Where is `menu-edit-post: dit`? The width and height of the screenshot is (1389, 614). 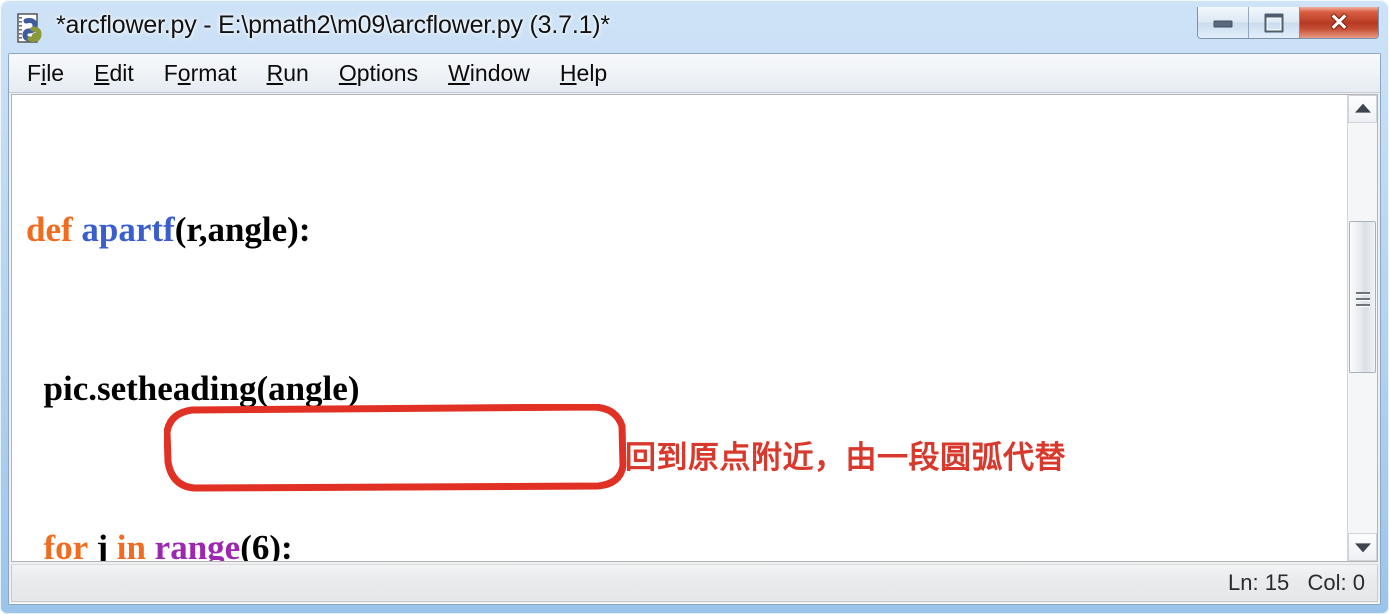 menu-edit-post: dit is located at coordinates (121, 72).